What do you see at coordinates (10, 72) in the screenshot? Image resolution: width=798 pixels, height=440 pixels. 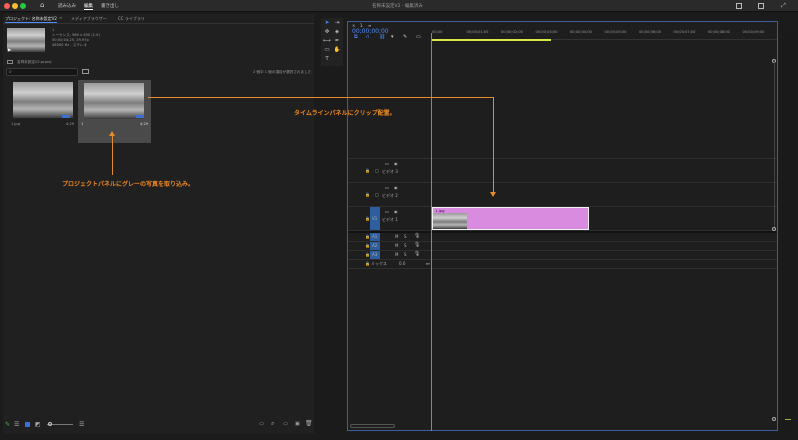 I see `search-icon: ⌕` at bounding box center [10, 72].